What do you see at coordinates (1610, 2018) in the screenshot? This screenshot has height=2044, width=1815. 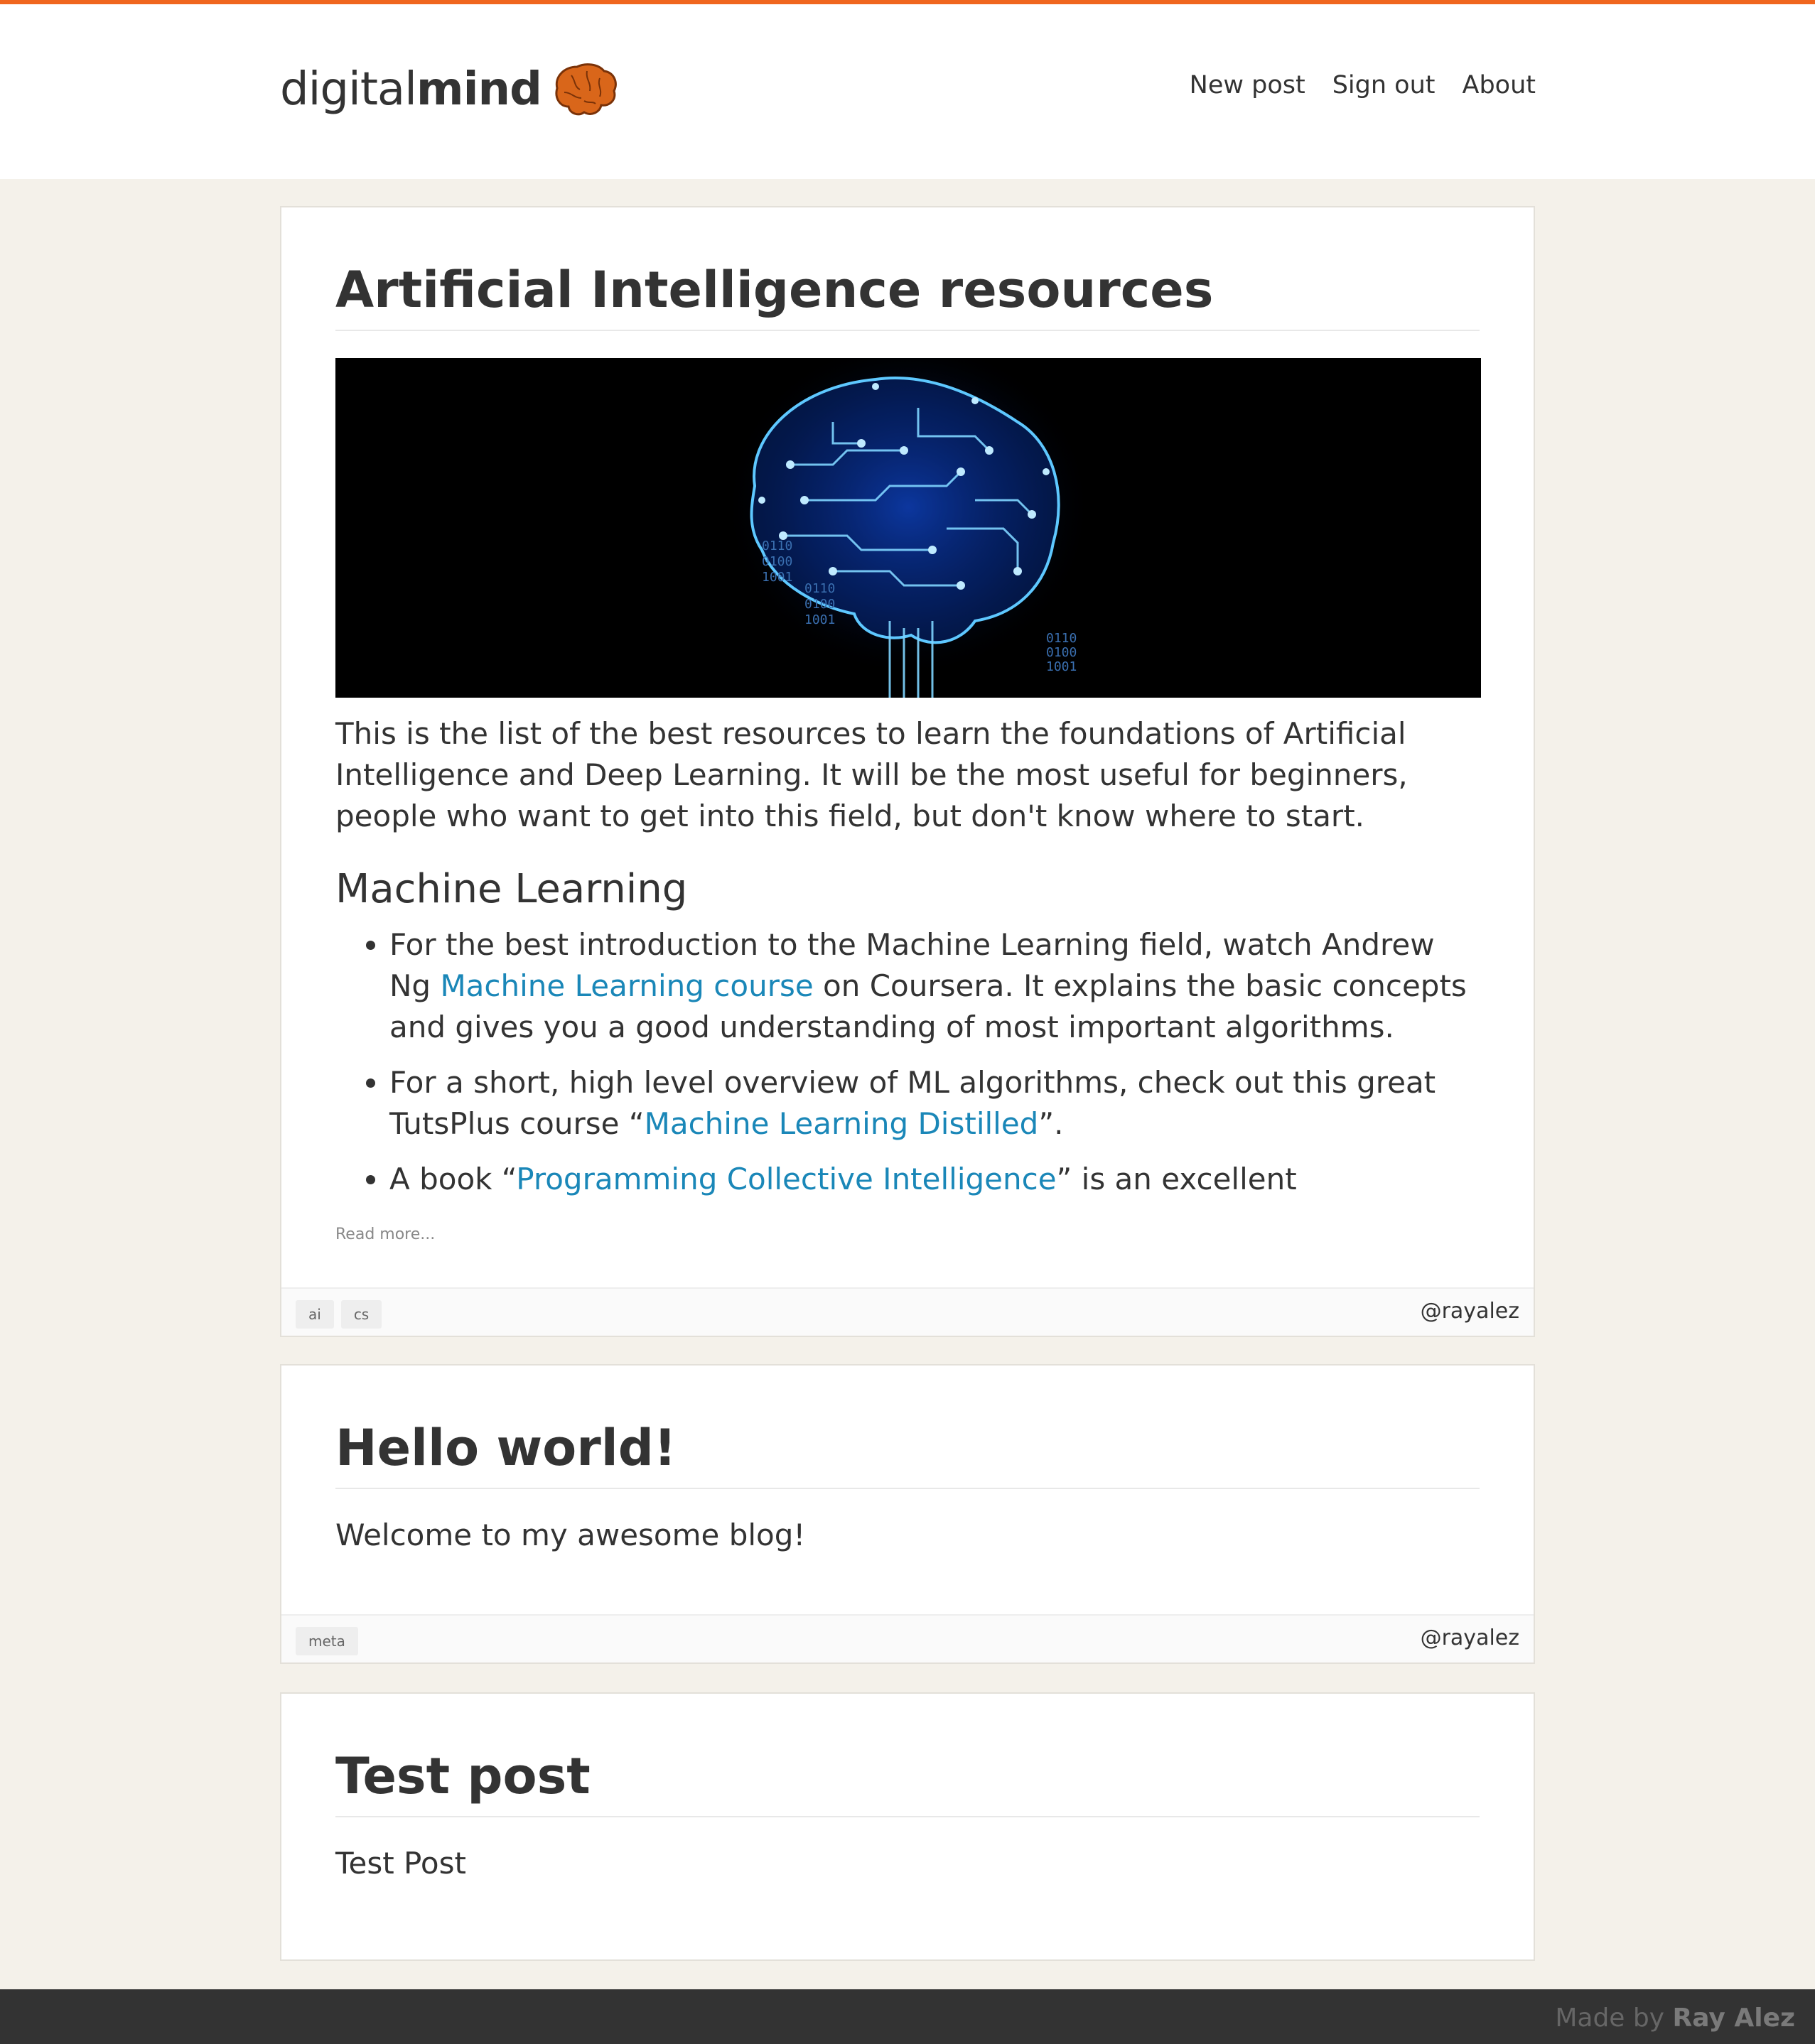 I see `footer-made-by: Made by` at bounding box center [1610, 2018].